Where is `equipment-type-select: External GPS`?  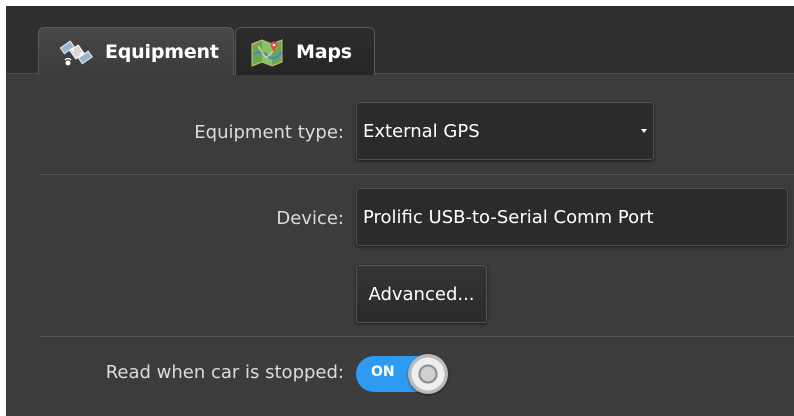 equipment-type-select: External GPS is located at coordinates (505, 131).